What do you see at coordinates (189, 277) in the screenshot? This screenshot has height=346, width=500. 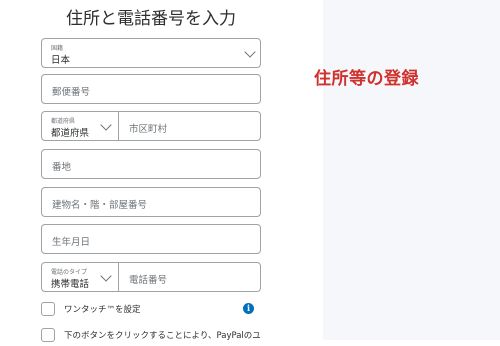 I see `phone-number-input: 電話番号` at bounding box center [189, 277].